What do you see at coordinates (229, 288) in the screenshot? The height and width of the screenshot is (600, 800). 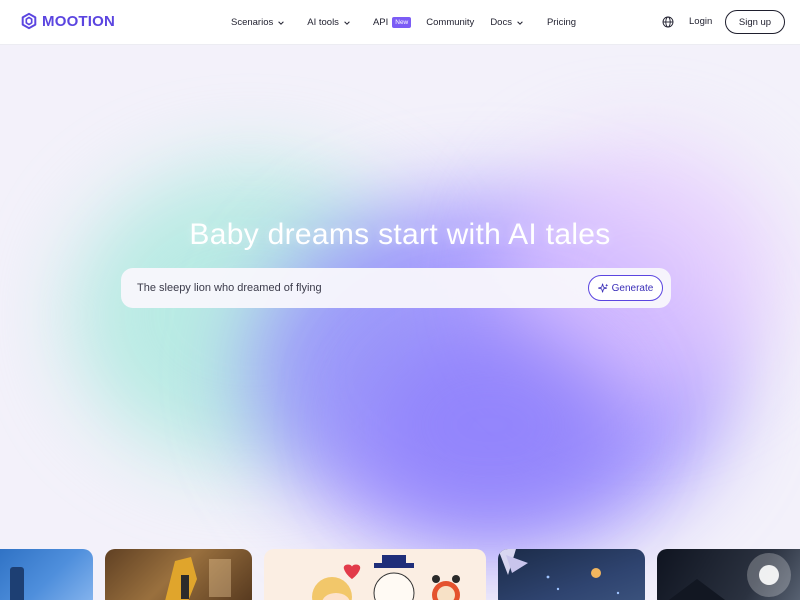 I see `story-prompt-input: The sleepy lion who dreamed of flying` at bounding box center [229, 288].